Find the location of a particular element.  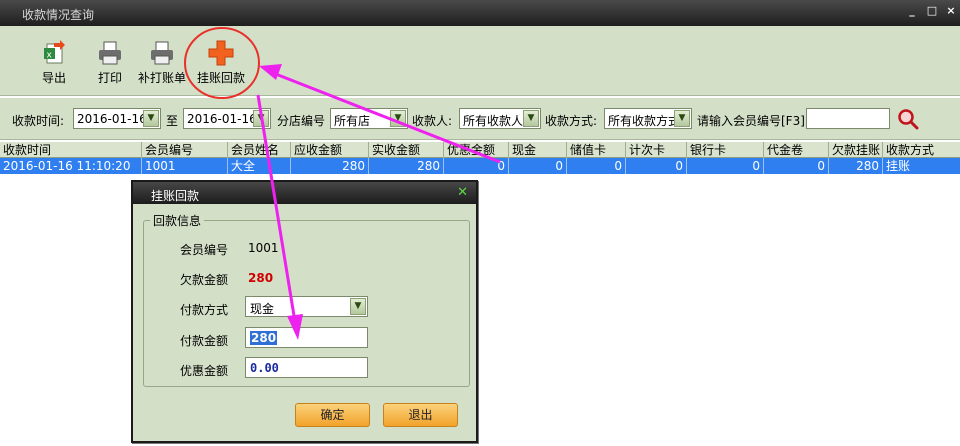

payment-amount-input: 280 is located at coordinates (306, 337).